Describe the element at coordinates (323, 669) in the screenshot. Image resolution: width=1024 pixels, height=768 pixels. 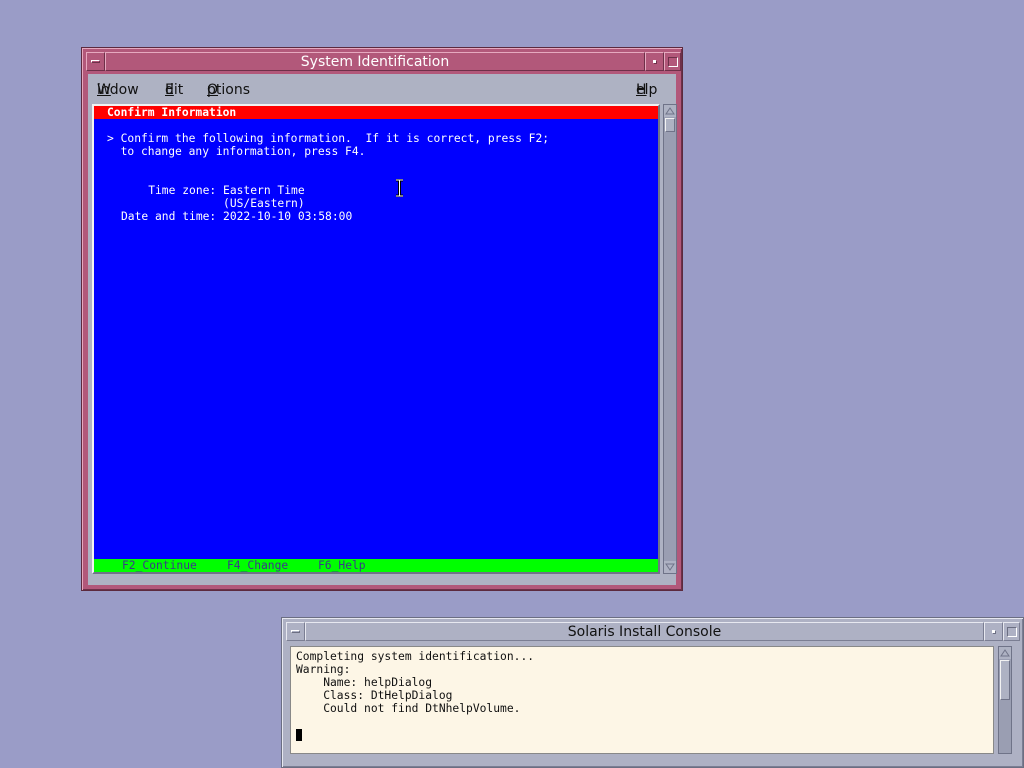
I see `console-line: Warning:` at that location.